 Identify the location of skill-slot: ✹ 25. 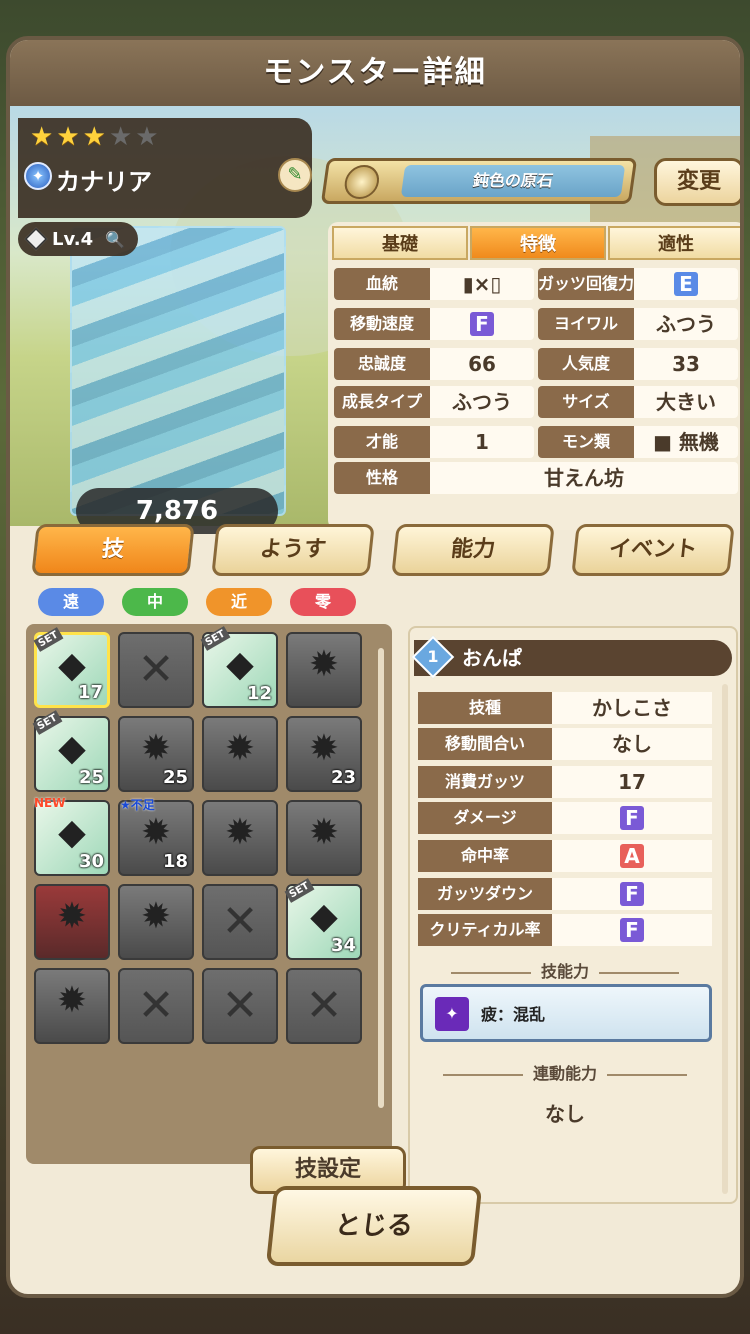
(156, 754).